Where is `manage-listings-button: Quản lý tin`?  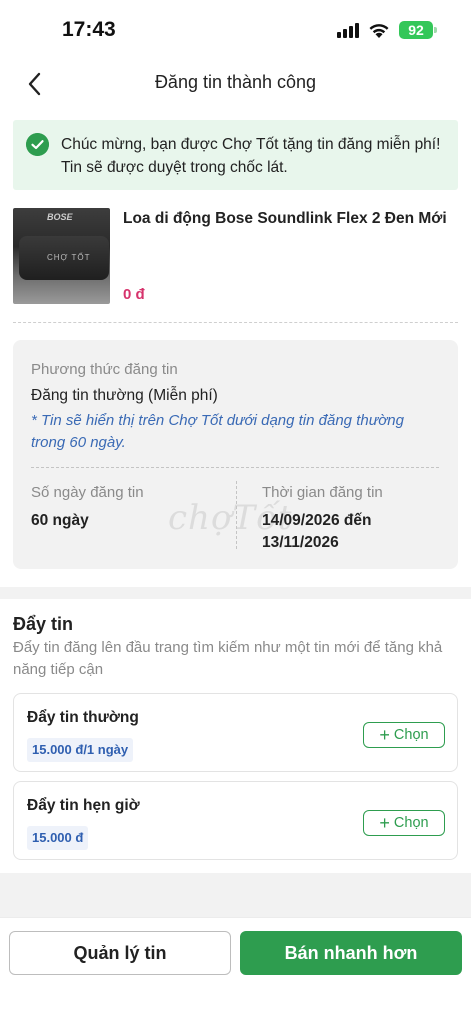
manage-listings-button: Quản lý tin is located at coordinates (120, 953).